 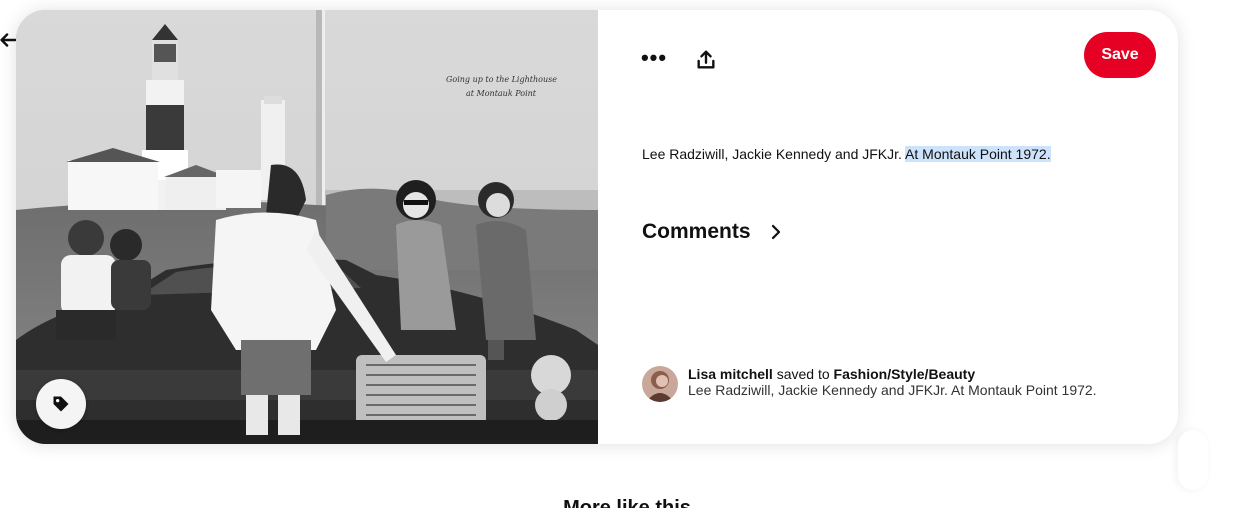 What do you see at coordinates (776, 232) in the screenshot?
I see `chevron-right-icon` at bounding box center [776, 232].